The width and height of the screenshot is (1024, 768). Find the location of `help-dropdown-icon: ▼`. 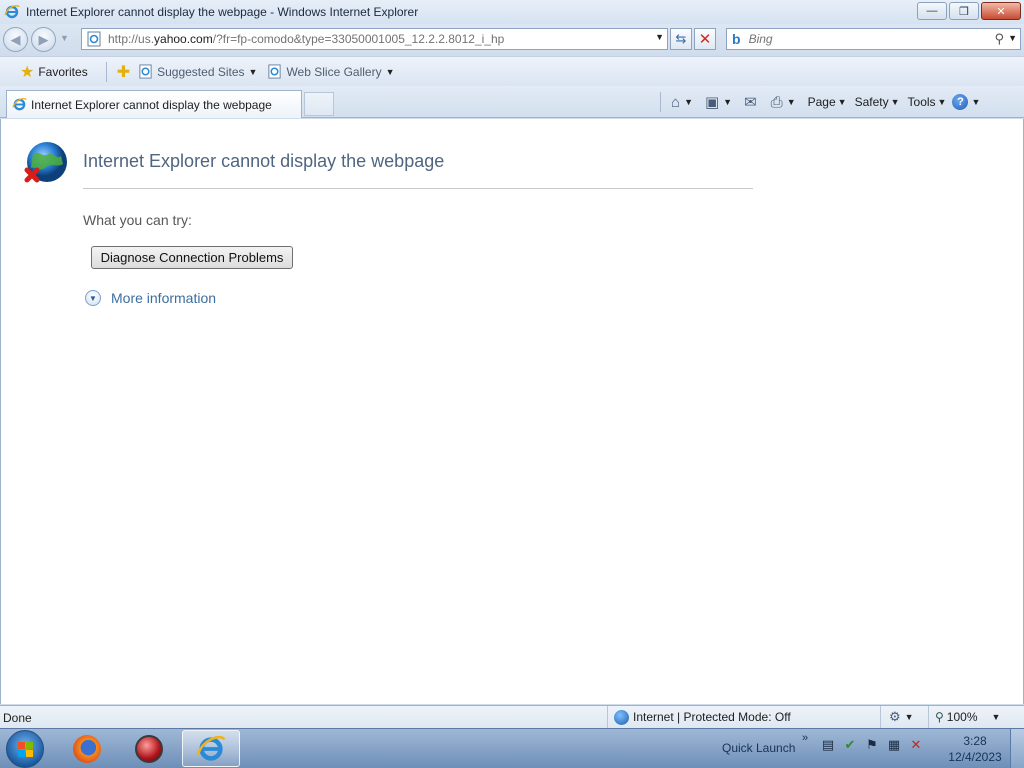

help-dropdown-icon: ▼ is located at coordinates (975, 102).